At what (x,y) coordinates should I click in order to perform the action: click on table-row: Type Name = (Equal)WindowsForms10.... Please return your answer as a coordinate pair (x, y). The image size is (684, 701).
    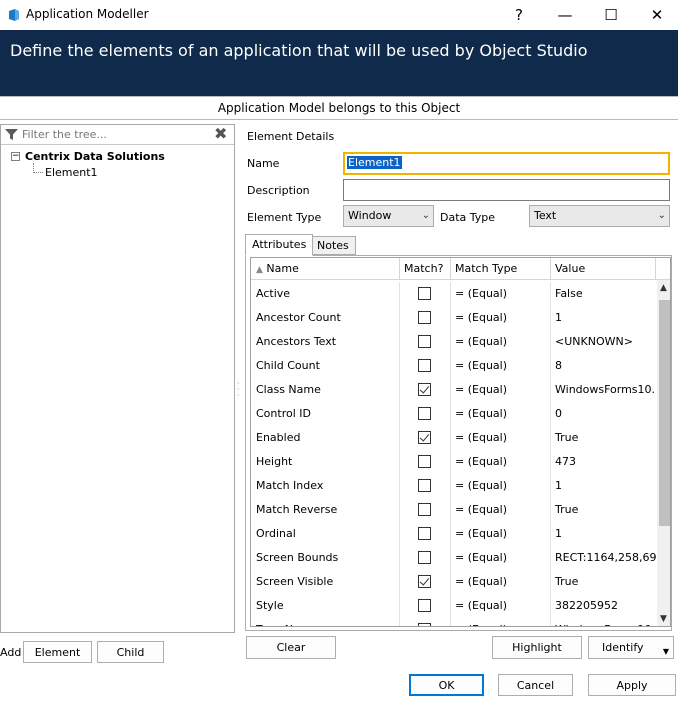
    Looking at the image, I should click on (453, 622).